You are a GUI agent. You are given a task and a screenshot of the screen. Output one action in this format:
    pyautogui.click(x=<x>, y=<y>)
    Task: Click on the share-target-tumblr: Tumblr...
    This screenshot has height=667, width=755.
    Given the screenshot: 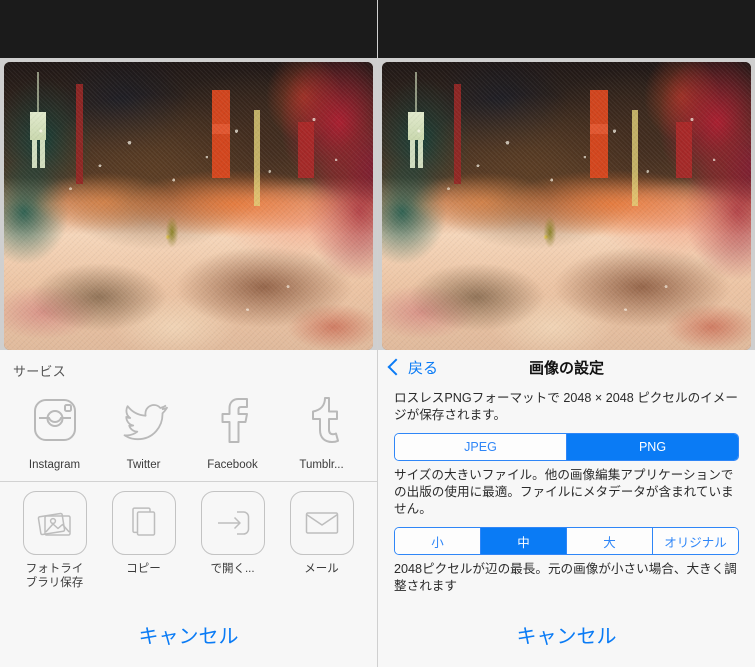 What is the action you would take?
    pyautogui.click(x=321, y=430)
    